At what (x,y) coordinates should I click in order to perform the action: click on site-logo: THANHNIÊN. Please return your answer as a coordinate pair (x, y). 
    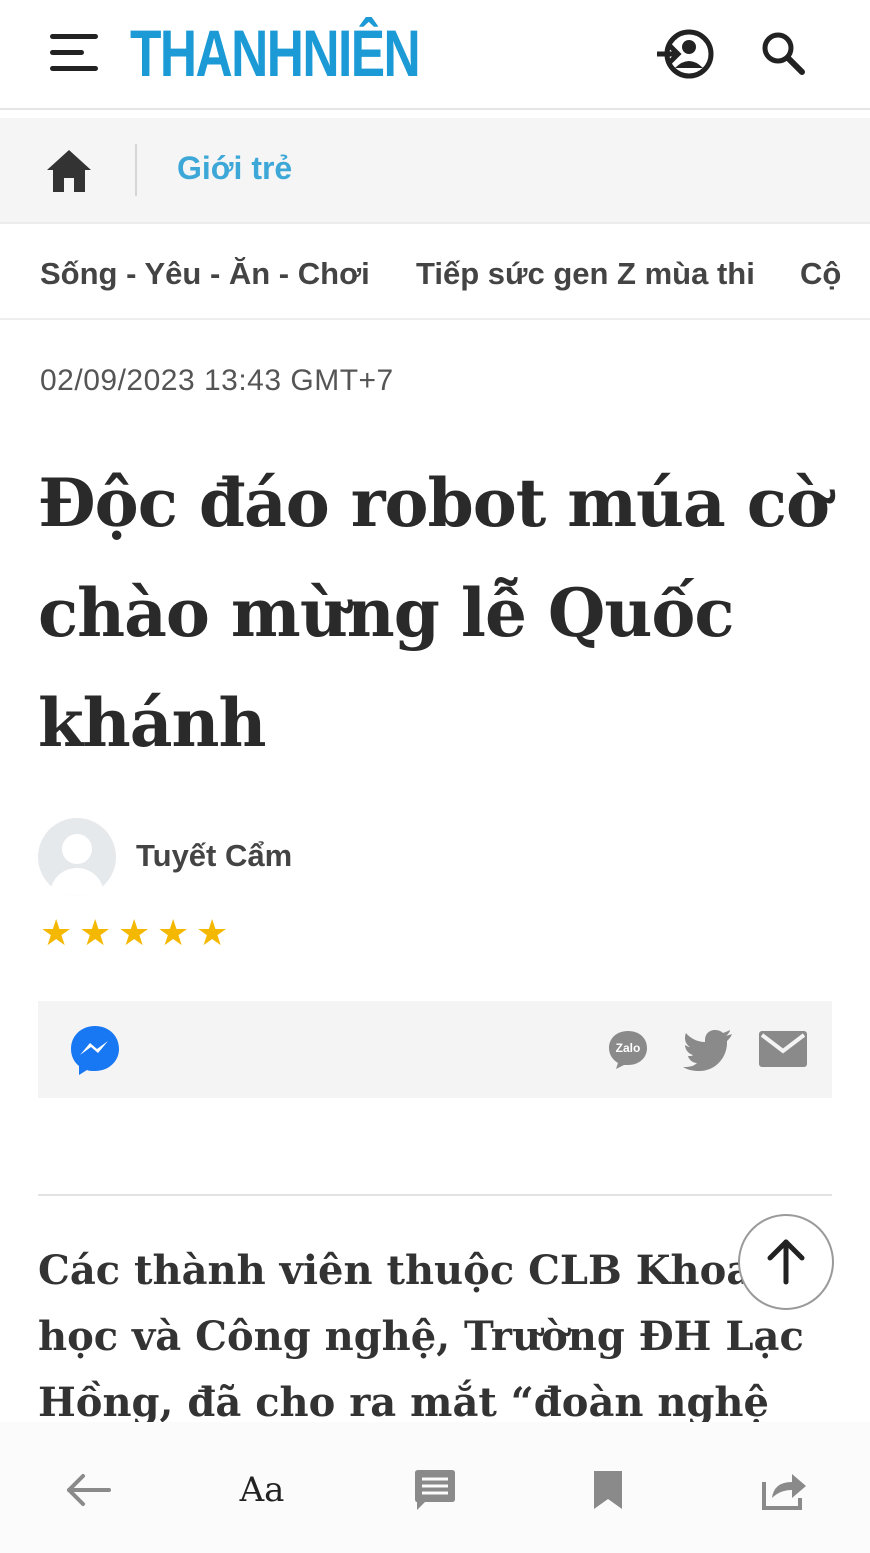
    Looking at the image, I should click on (275, 53).